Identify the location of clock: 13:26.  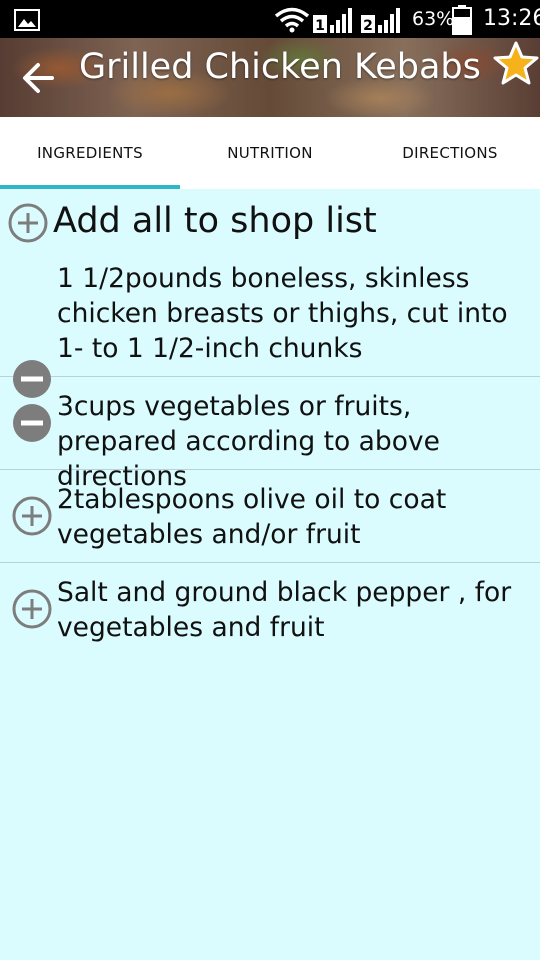
(511, 18).